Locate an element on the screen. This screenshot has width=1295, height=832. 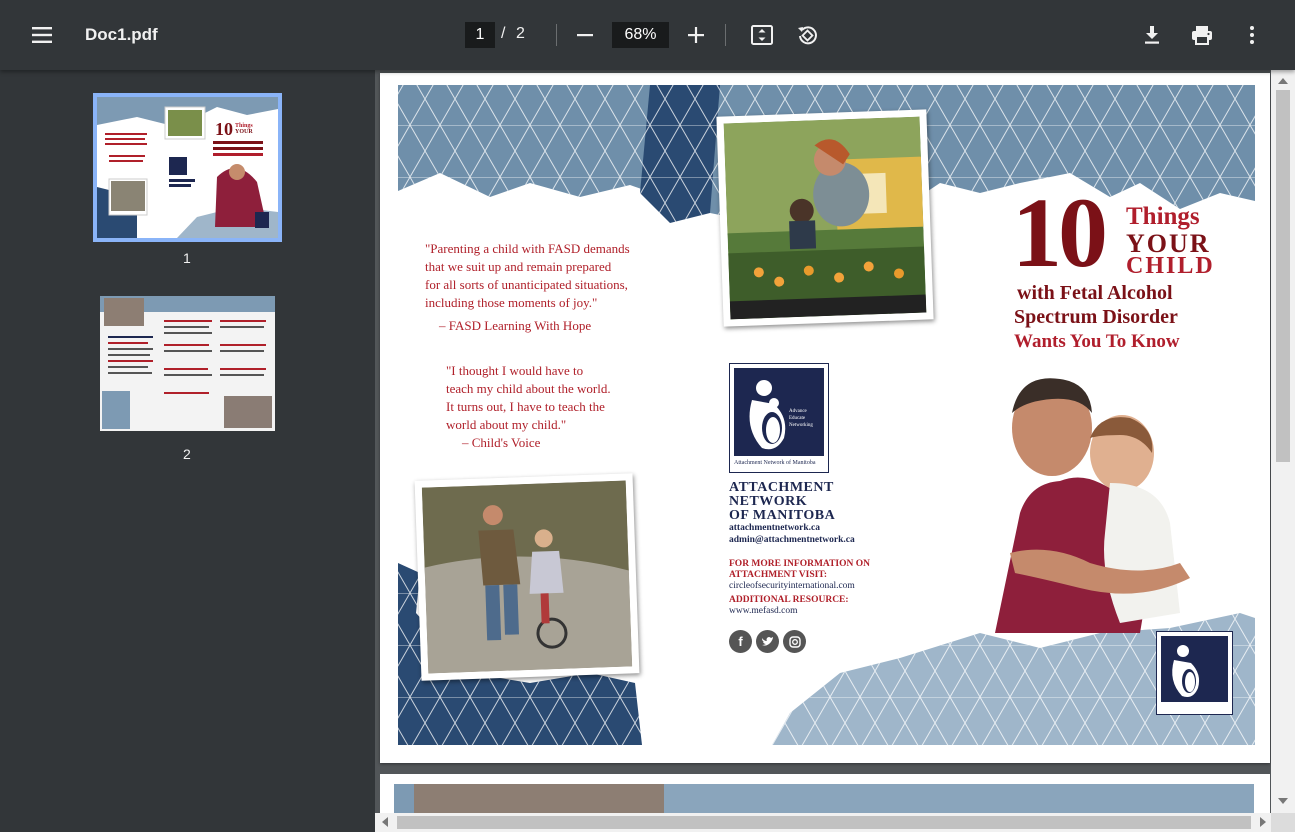
more-vert-icon is located at coordinates (1252, 35).